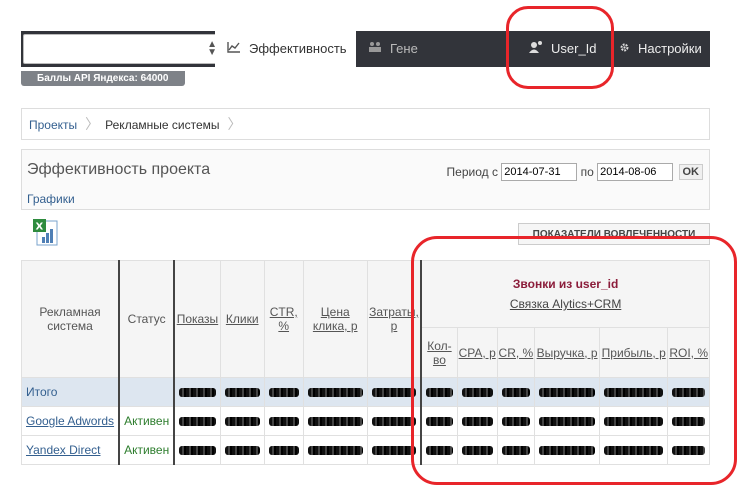 This screenshot has width=742, height=492. What do you see at coordinates (335, 319) in the screenshot?
I see `col-cpc: Цена клика, р` at bounding box center [335, 319].